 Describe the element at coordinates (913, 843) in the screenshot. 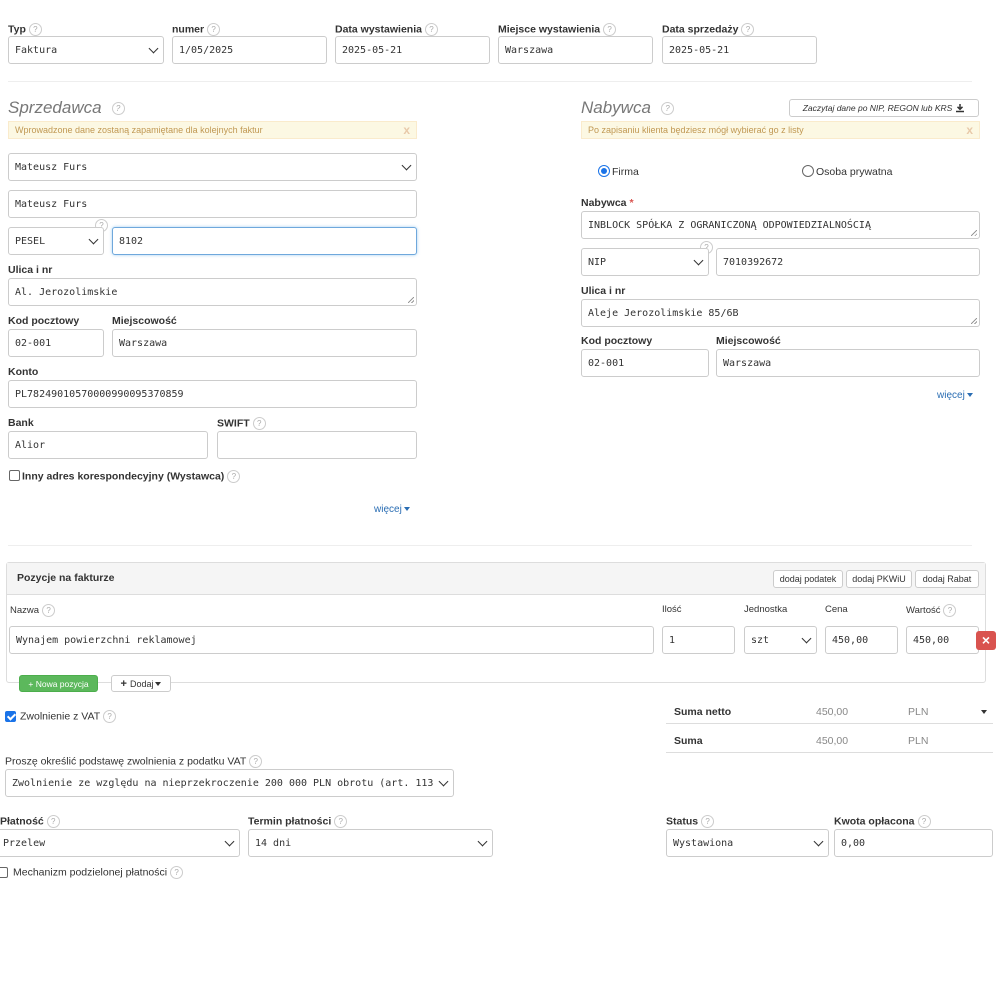

I see `paid-amount-input: 0,00` at that location.